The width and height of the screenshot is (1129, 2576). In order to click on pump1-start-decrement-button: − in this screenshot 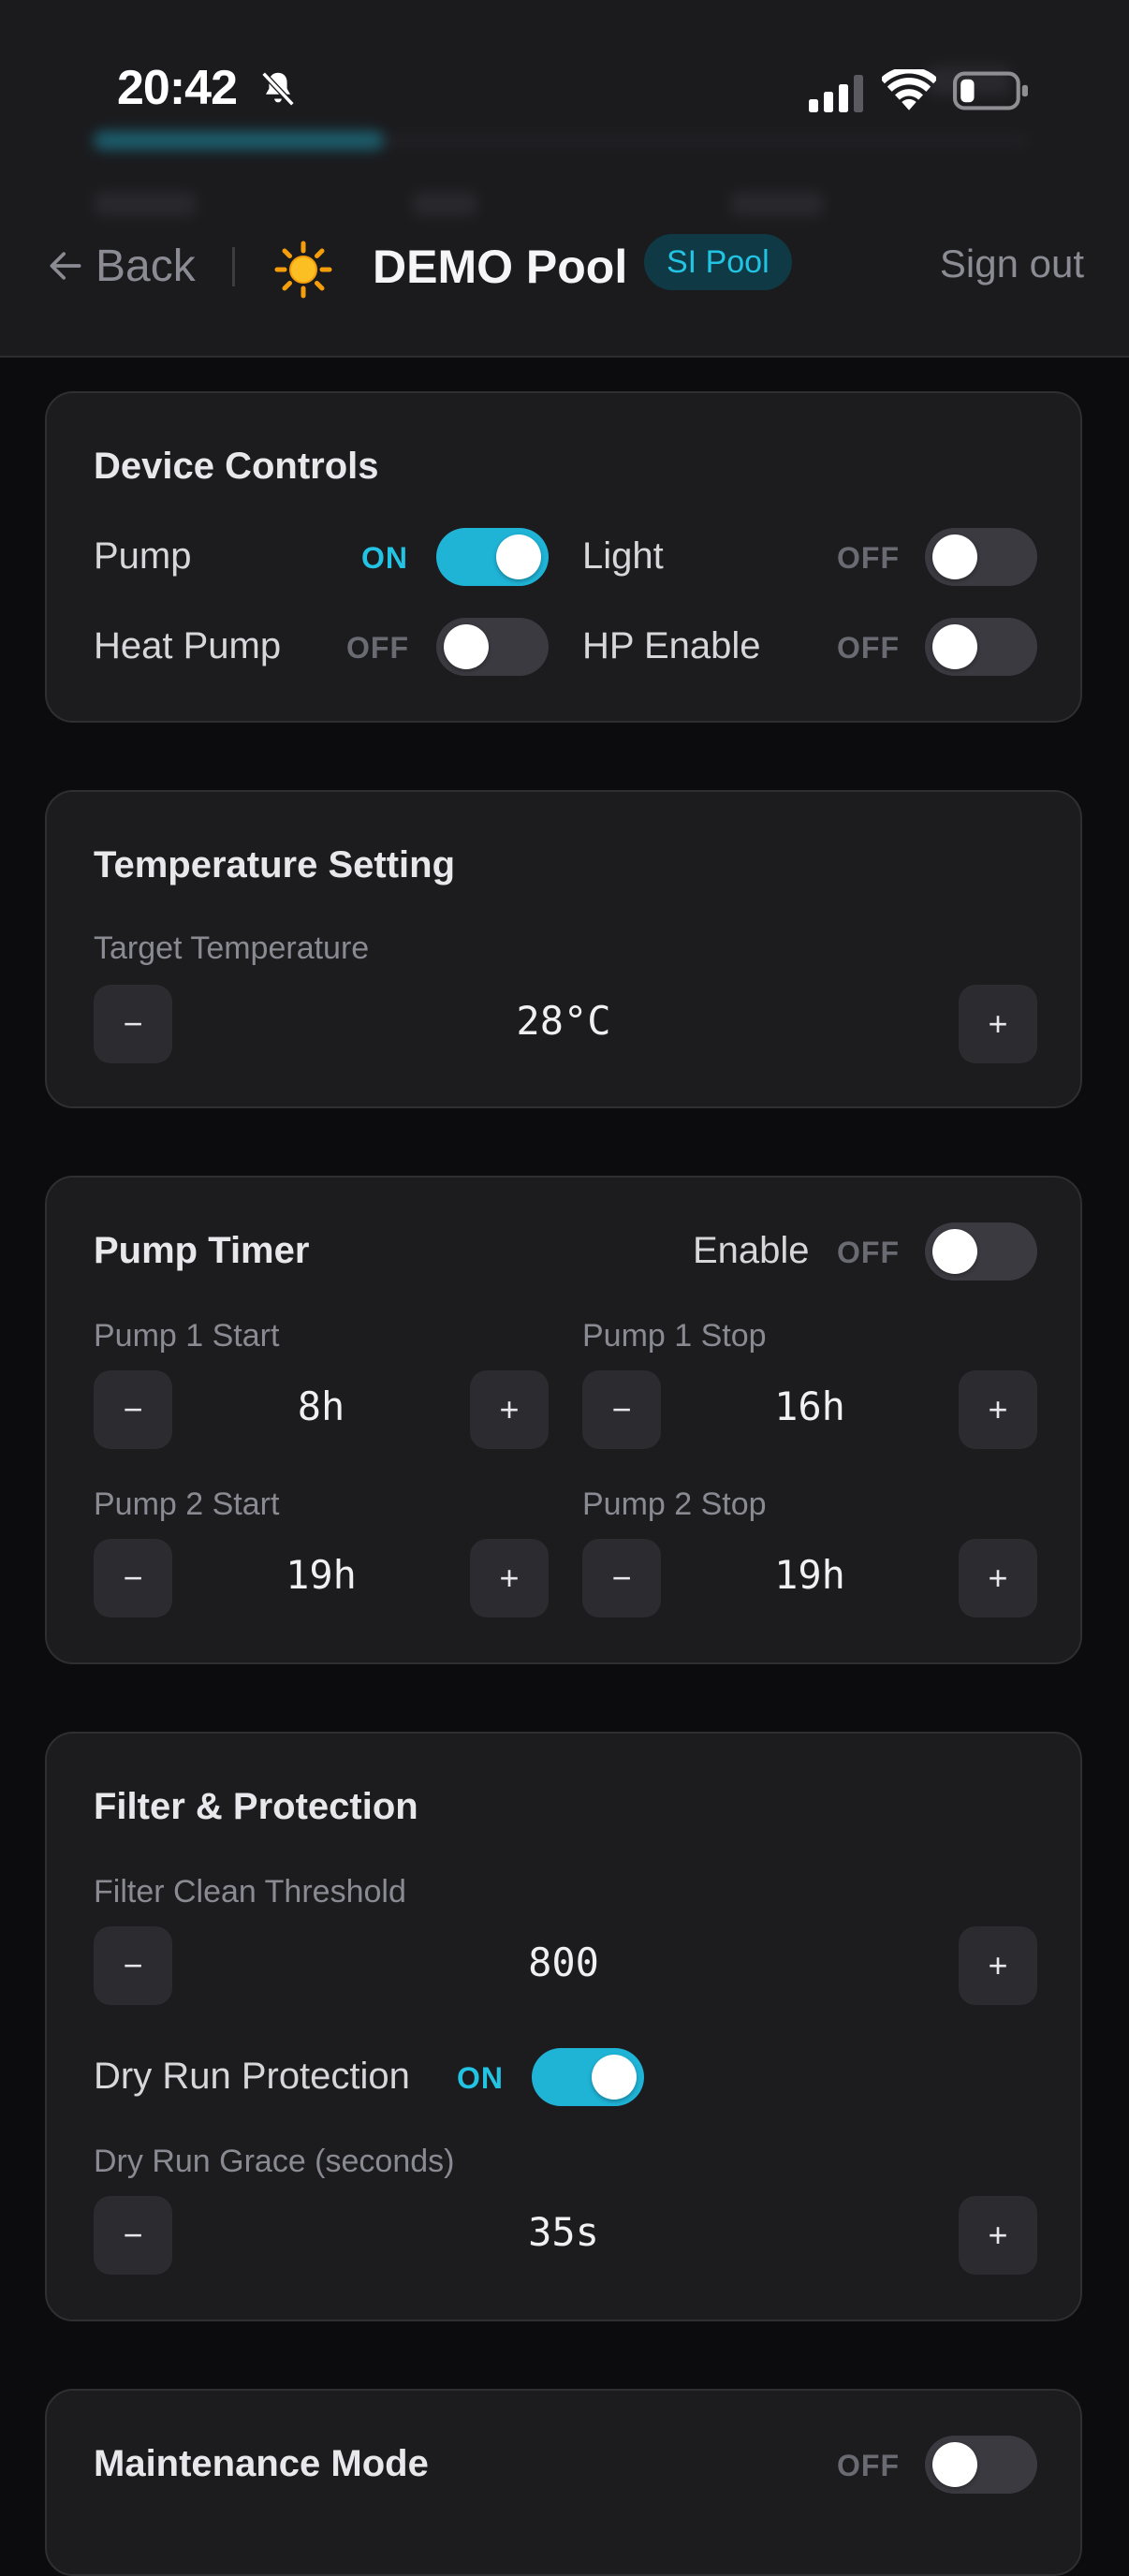, I will do `click(133, 1409)`.